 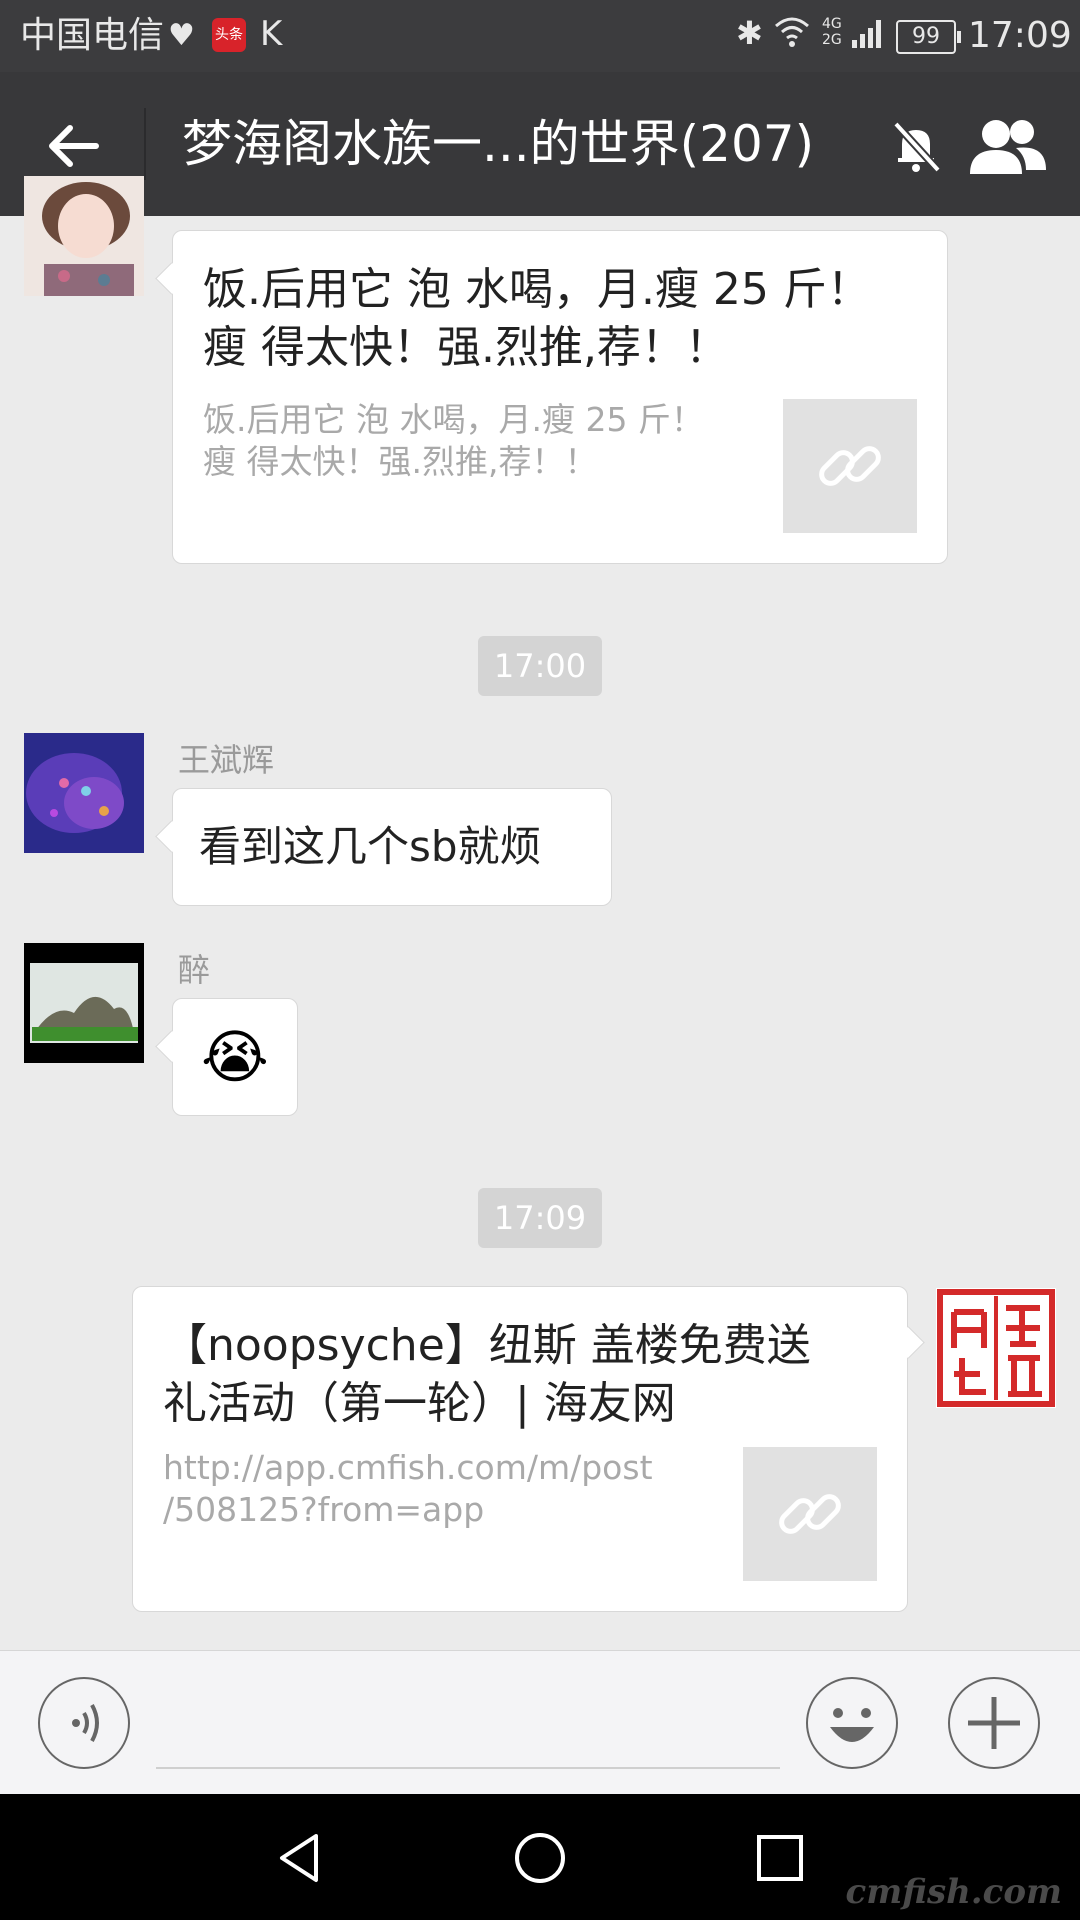 I want to click on voice-button, so click(x=84, y=1723).